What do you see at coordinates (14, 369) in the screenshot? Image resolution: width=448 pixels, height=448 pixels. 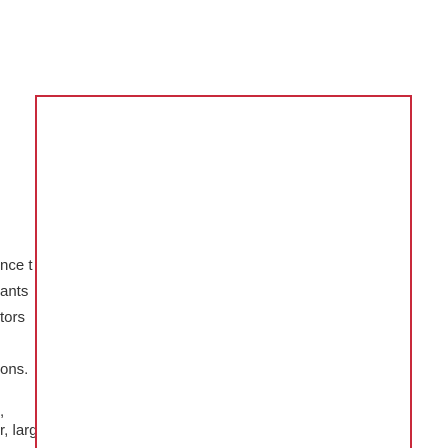 I see `text-fragment: ons.` at bounding box center [14, 369].